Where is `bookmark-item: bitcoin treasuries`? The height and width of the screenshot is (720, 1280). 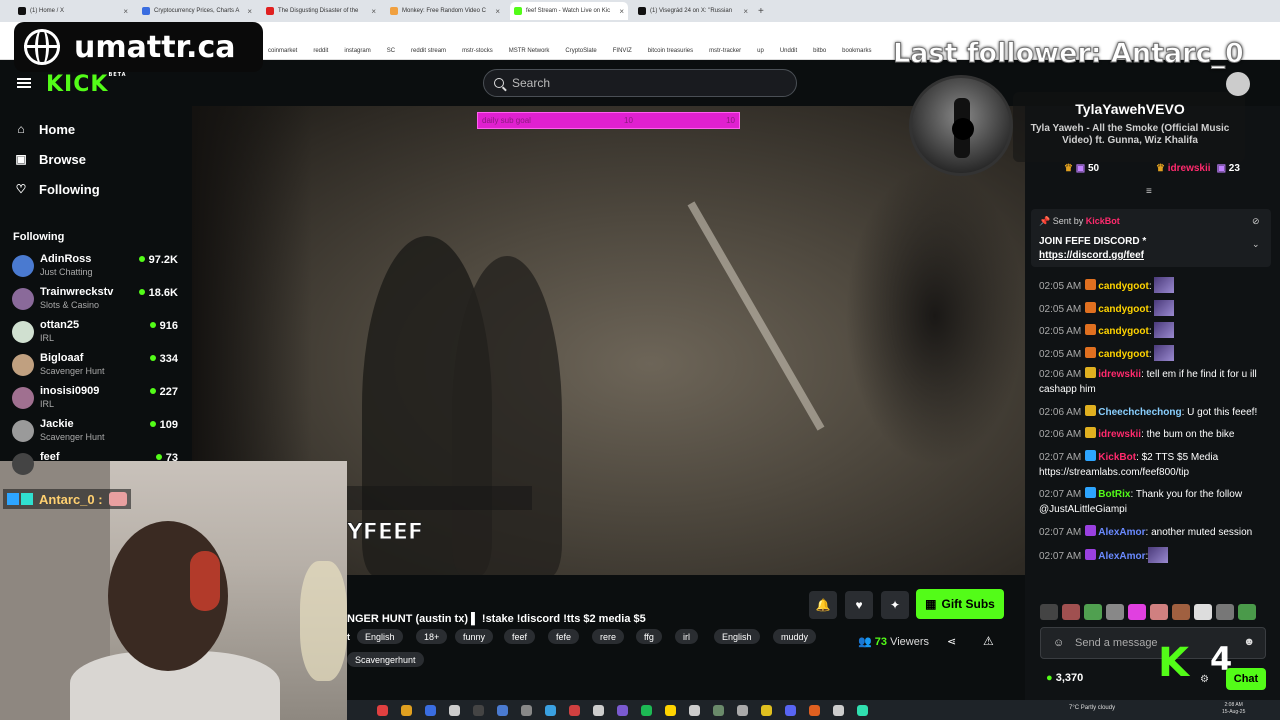
bookmark-item: bitcoin treasuries is located at coordinates (670, 51).